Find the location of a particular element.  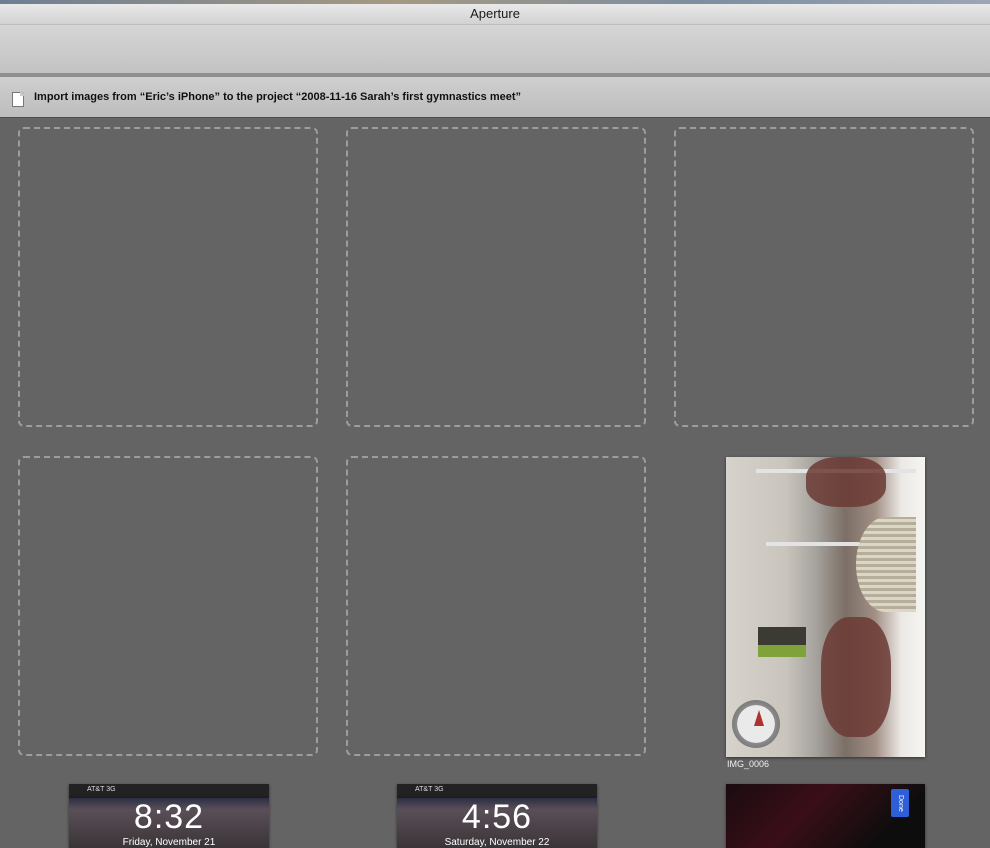

window-title: Aperture is located at coordinates (495, 14).